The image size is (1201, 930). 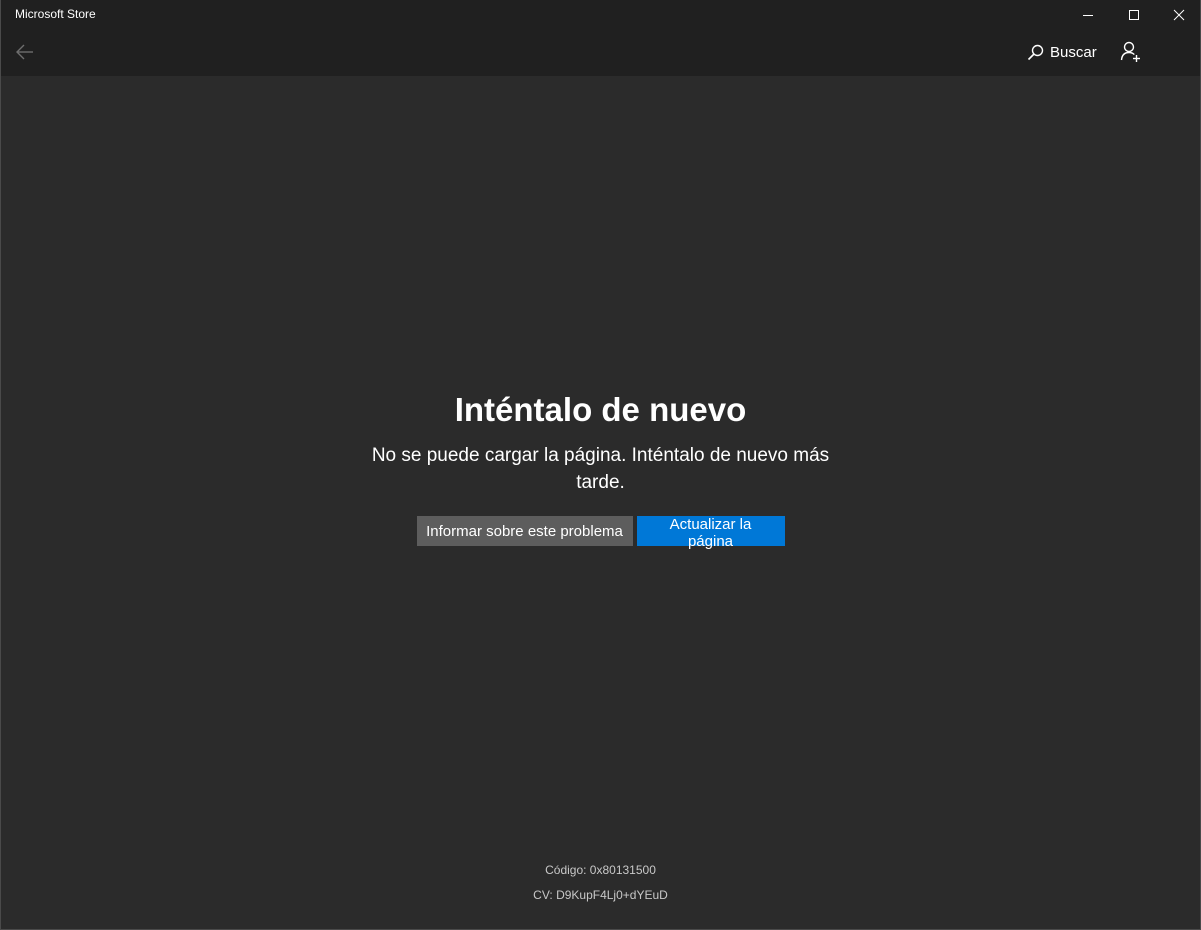 What do you see at coordinates (1073, 52) in the screenshot?
I see `search-label: Buscar` at bounding box center [1073, 52].